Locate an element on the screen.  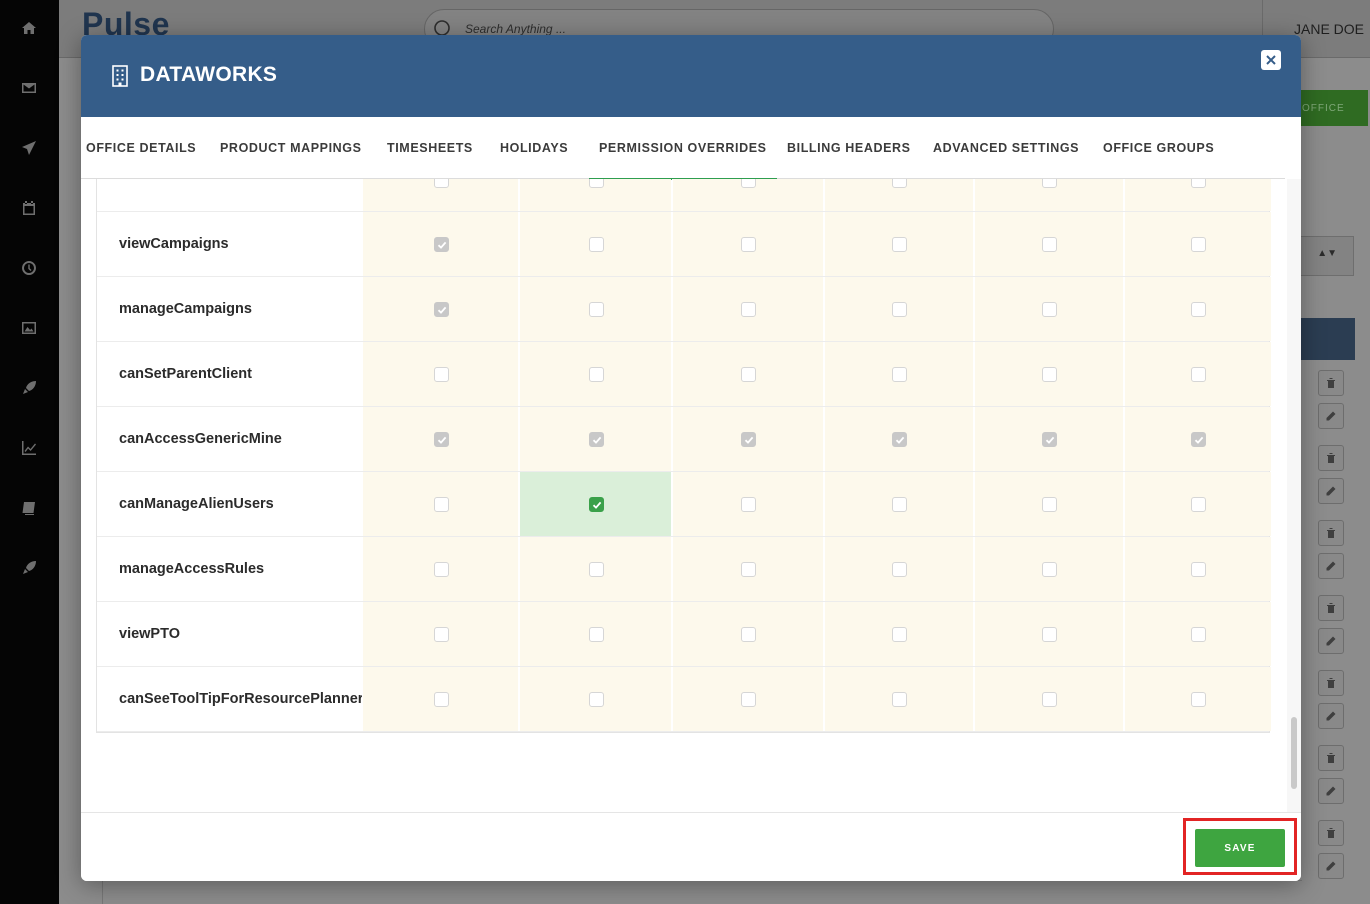
page-size-select: ▲▼ is located at coordinates (1327, 256).